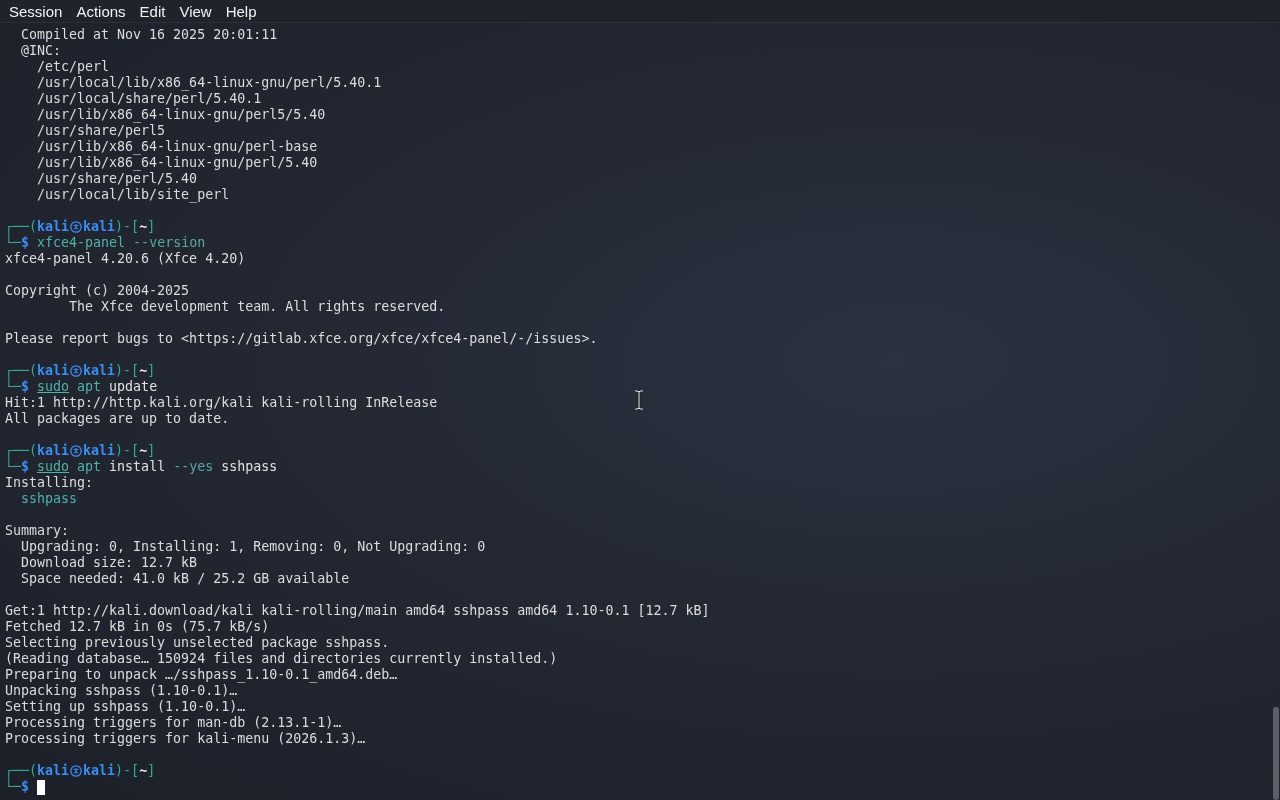  What do you see at coordinates (639, 400) in the screenshot?
I see `text-cursor-icon` at bounding box center [639, 400].